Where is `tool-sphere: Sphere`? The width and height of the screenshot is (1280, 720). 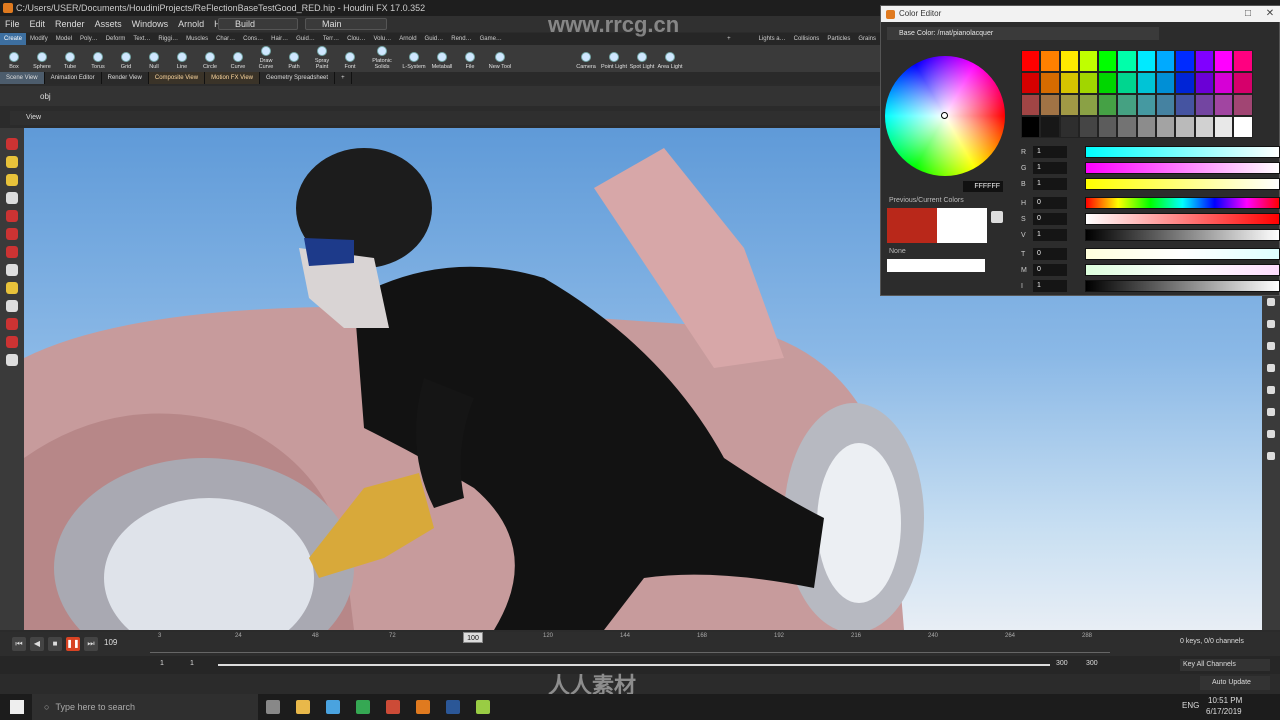 tool-sphere: Sphere is located at coordinates (42, 58).